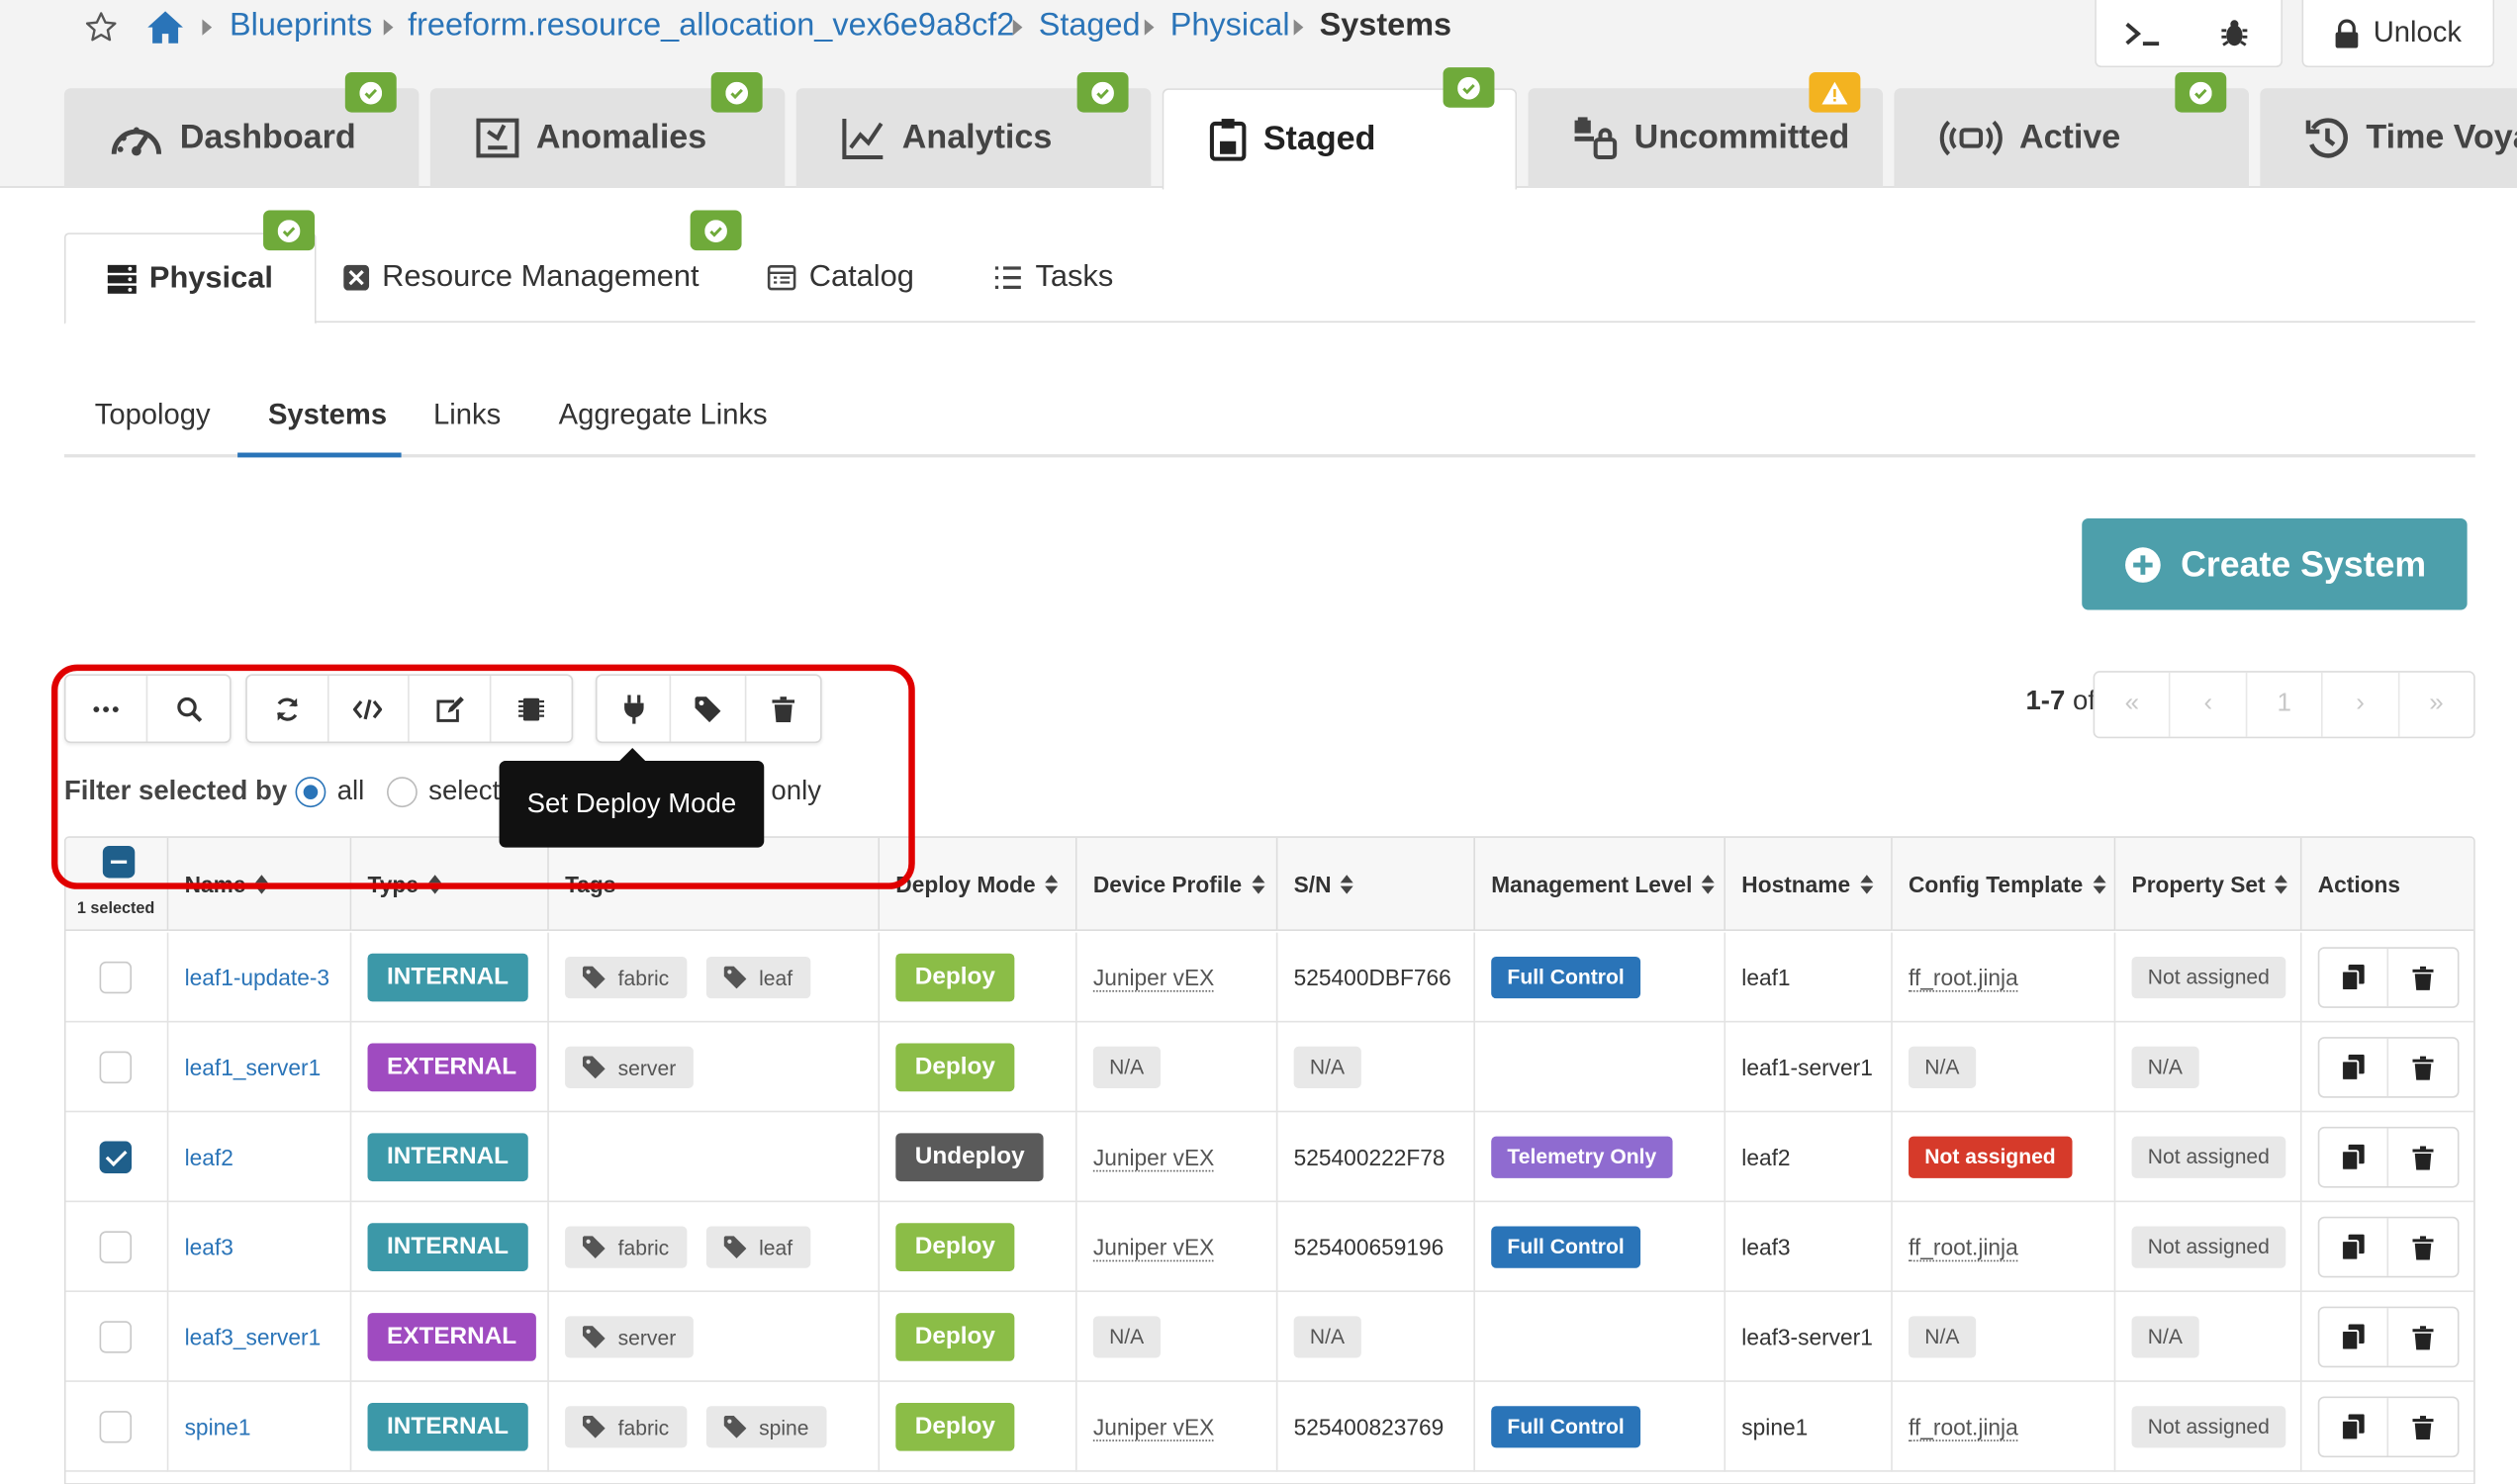 This screenshot has height=1484, width=2517. Describe the element at coordinates (2235, 32) in the screenshot. I see `bug-icon` at that location.